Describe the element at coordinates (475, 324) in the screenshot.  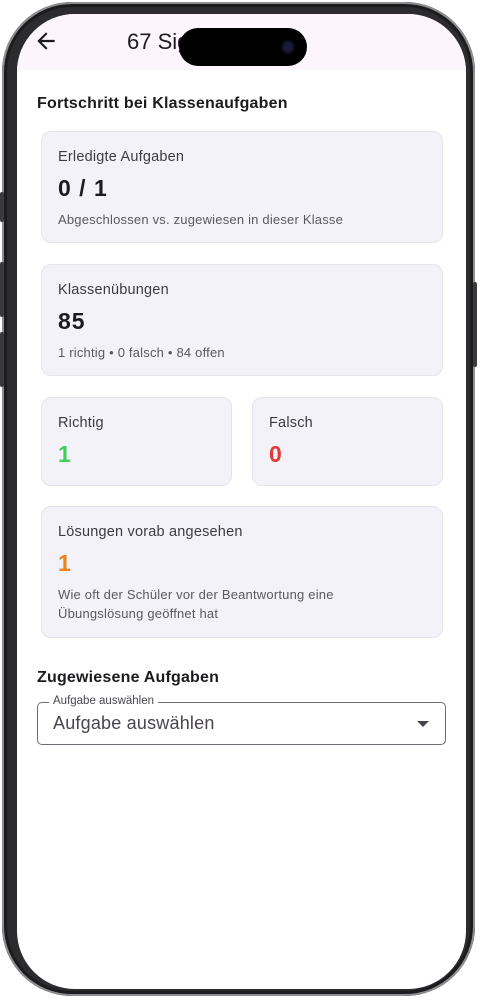
I see `power-button` at that location.